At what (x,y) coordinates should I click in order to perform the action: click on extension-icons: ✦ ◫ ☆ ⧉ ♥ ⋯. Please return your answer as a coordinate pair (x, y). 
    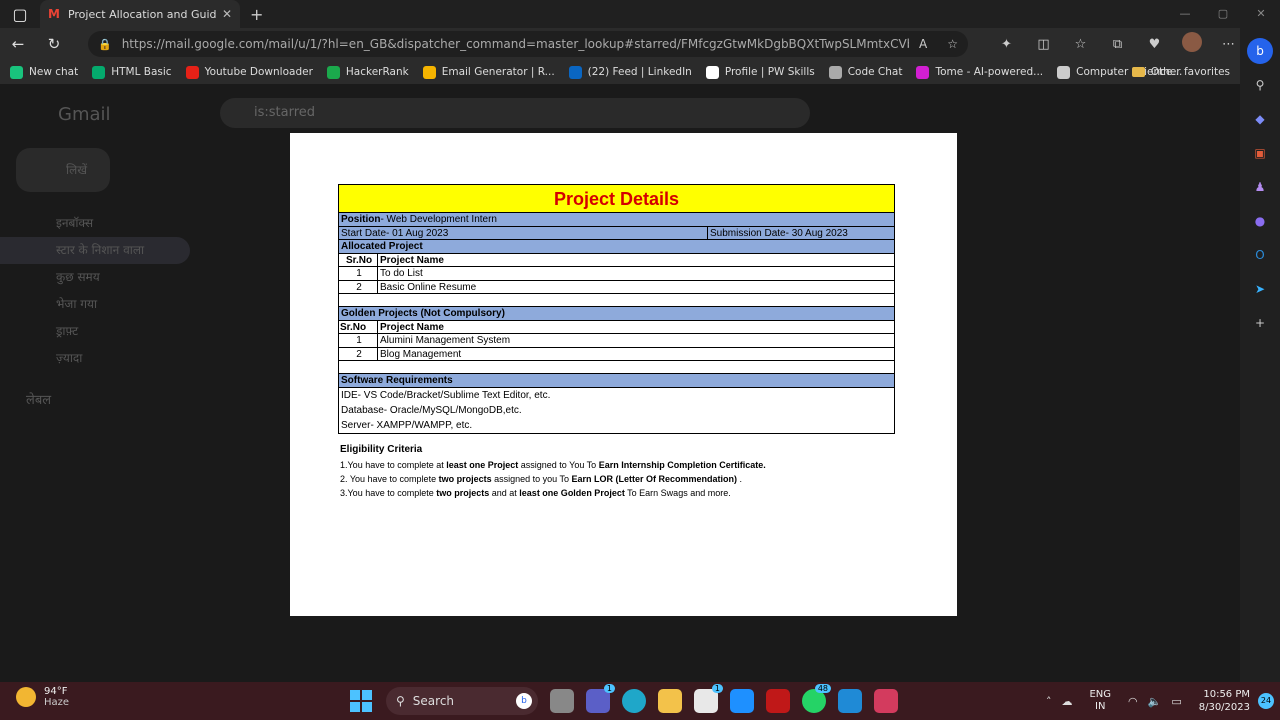
    Looking at the image, I should click on (1117, 44).